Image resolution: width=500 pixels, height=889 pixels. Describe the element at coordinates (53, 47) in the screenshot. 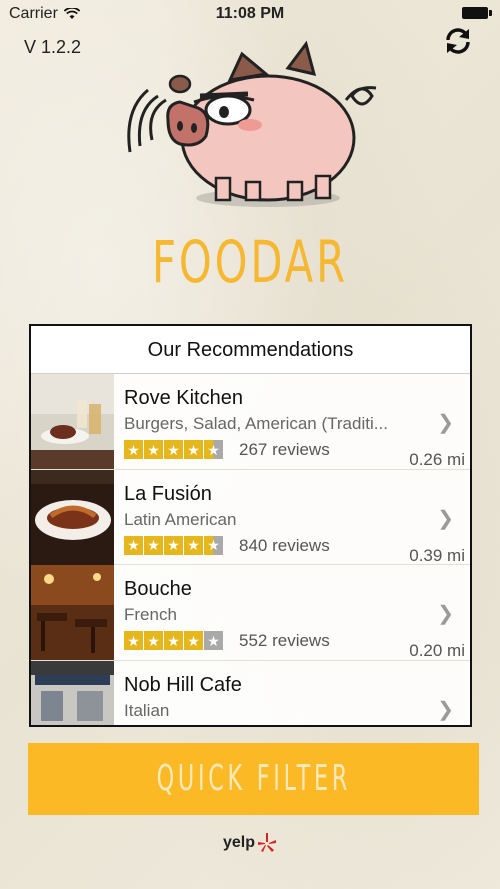

I see `version-label: V 1.2.2` at that location.